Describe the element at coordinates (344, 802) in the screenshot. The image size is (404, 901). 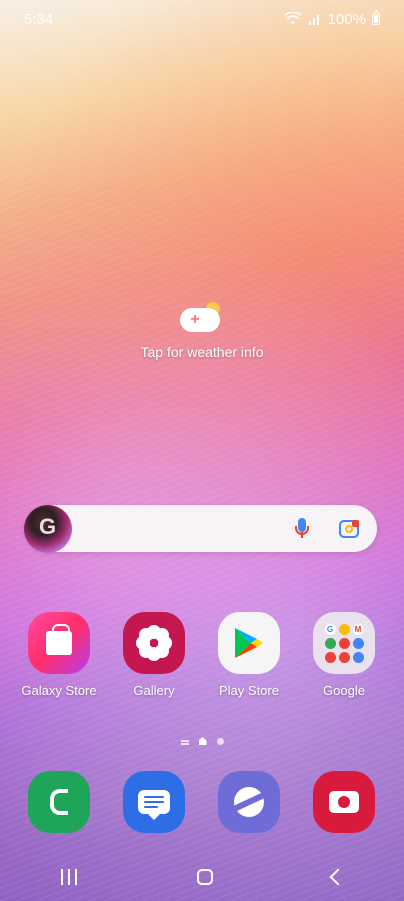
I see `camera-icon` at that location.